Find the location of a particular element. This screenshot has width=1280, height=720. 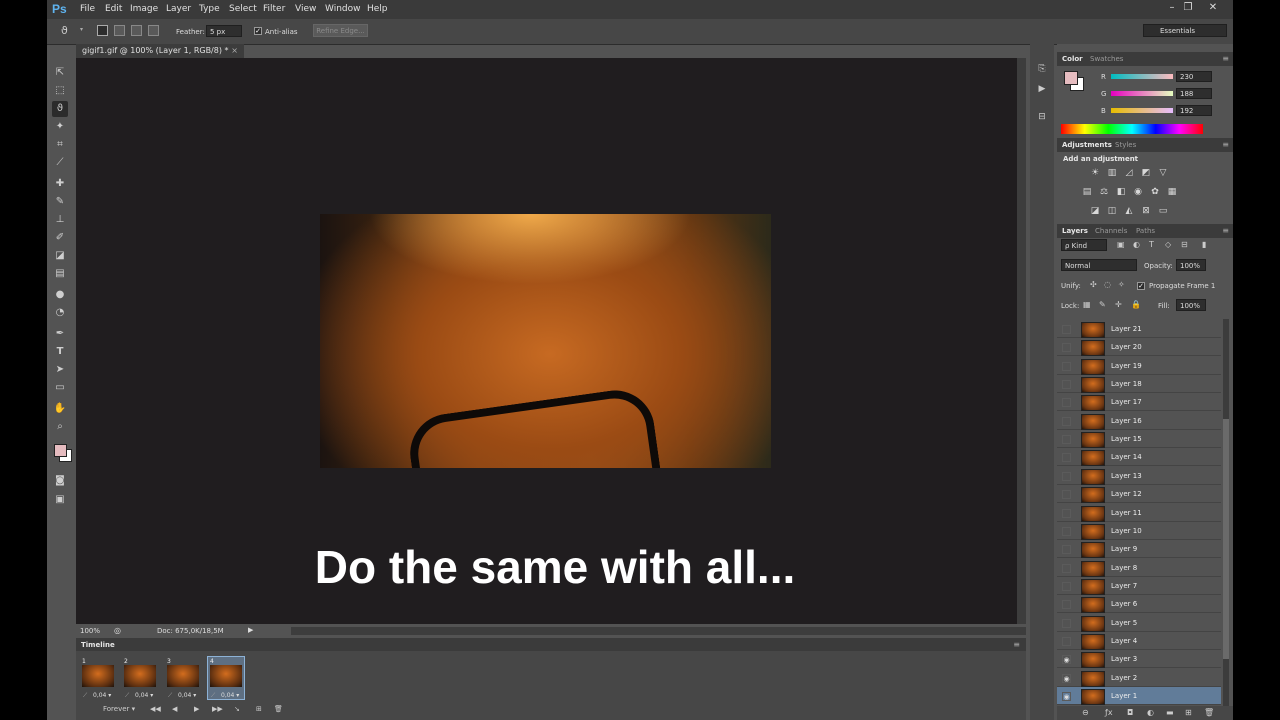

layers-scroll-thumb is located at coordinates (1226, 539).